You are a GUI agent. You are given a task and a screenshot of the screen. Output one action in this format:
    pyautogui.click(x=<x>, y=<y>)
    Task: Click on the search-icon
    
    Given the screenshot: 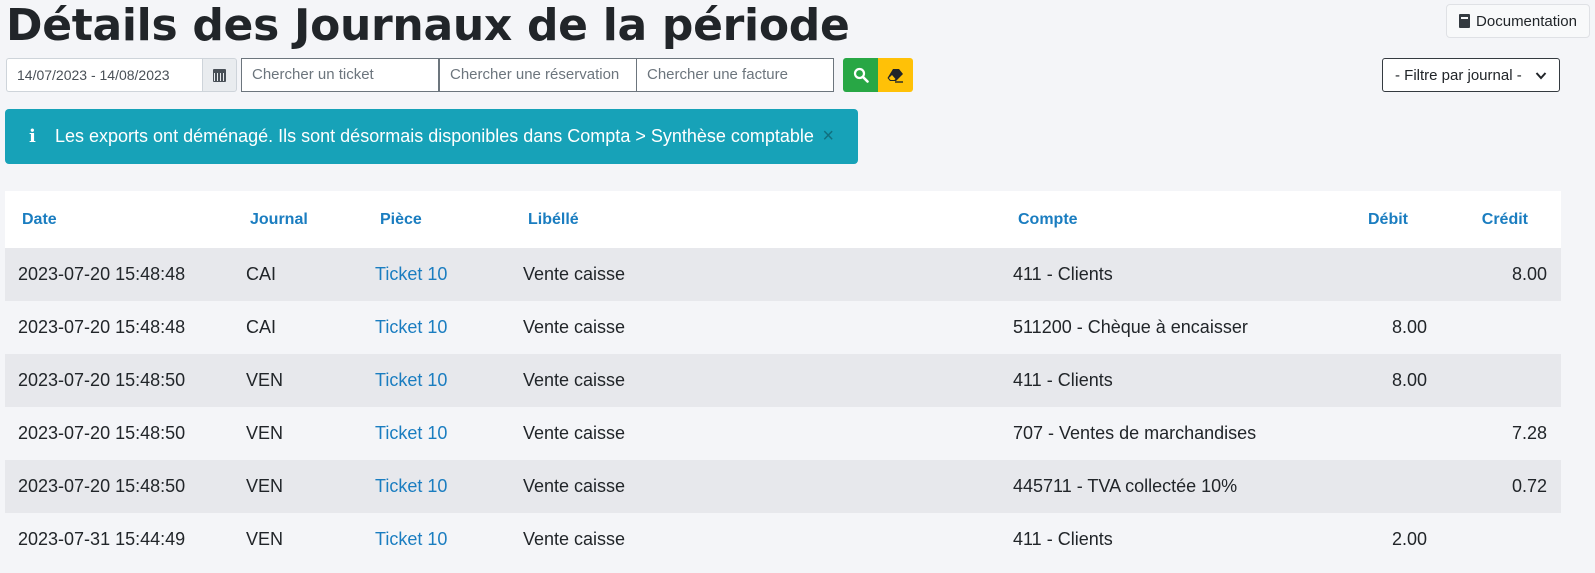 What is the action you would take?
    pyautogui.click(x=861, y=75)
    